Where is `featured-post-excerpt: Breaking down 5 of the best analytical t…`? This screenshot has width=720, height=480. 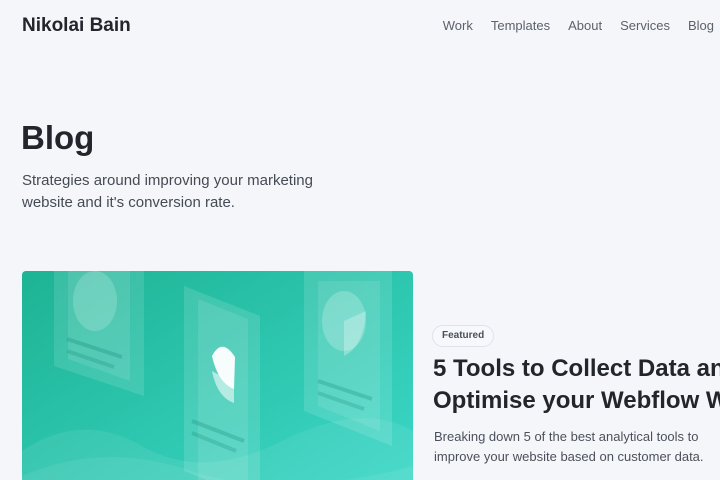 featured-post-excerpt: Breaking down 5 of the best analytical t… is located at coordinates (569, 446).